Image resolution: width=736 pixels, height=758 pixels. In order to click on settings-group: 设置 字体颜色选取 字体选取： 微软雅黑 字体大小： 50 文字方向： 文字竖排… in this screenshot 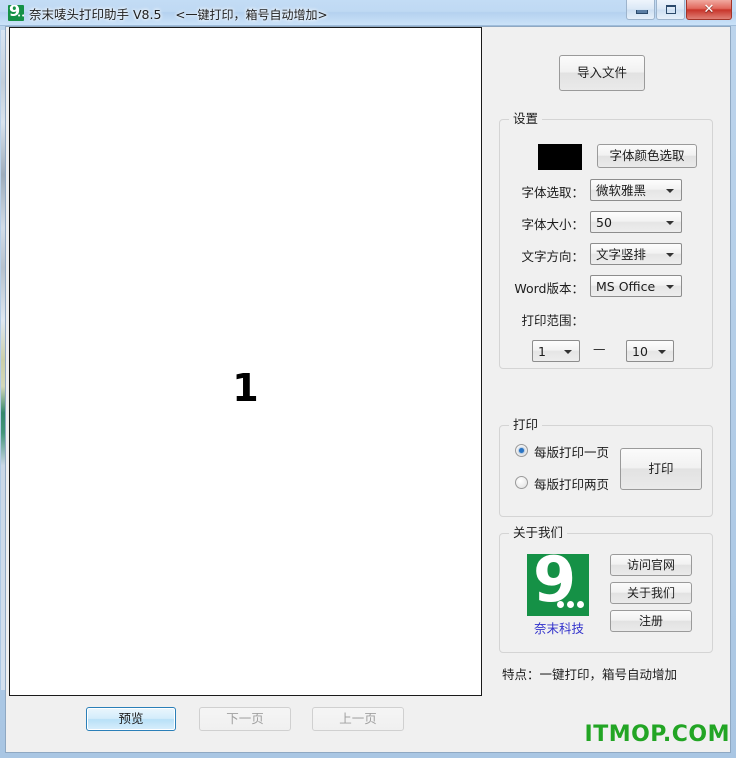, I will do `click(606, 240)`.